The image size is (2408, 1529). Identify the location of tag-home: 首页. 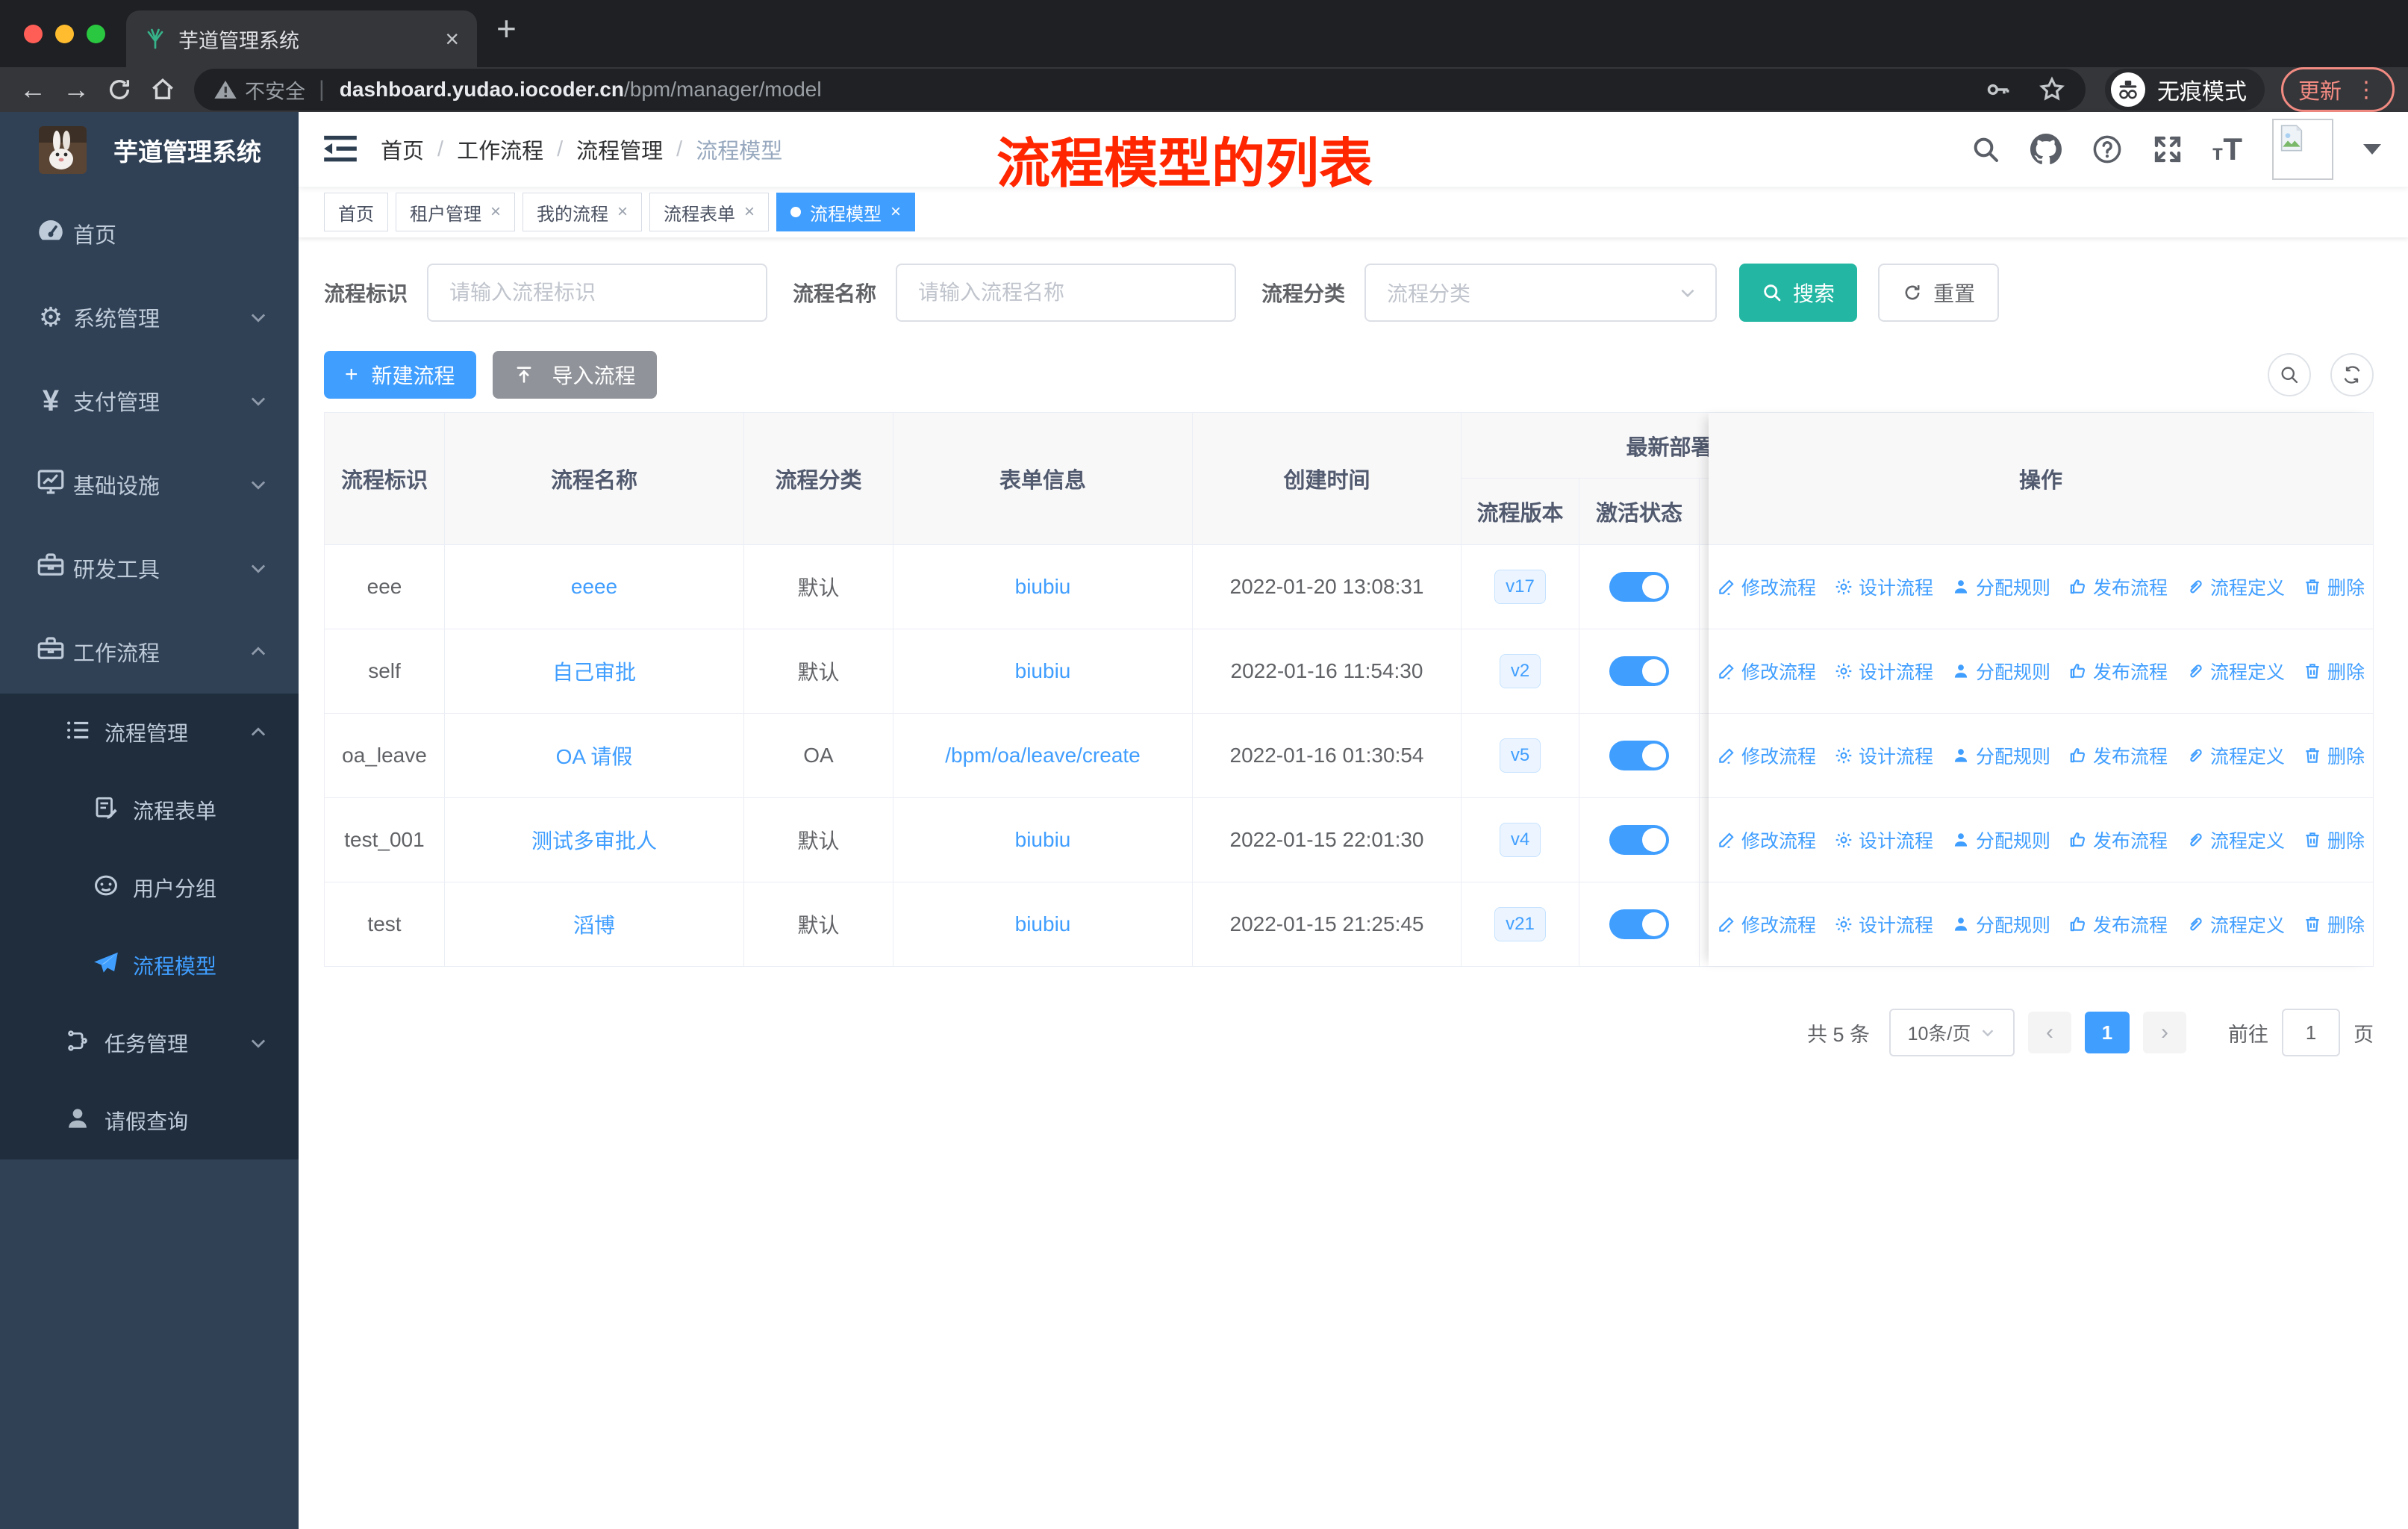
(356, 212).